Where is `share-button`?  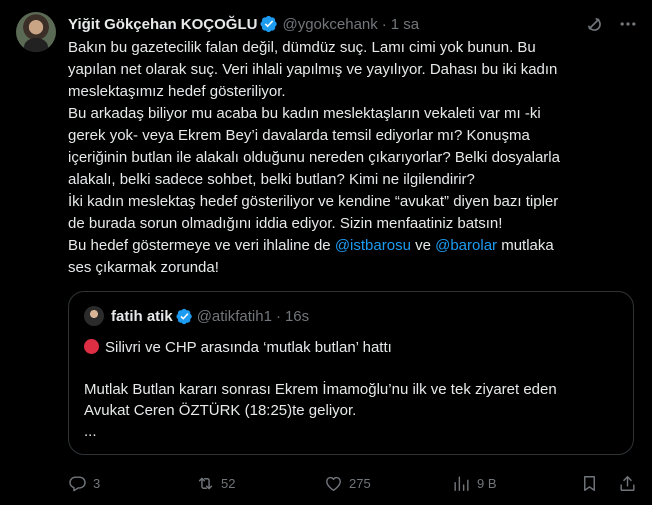
share-button is located at coordinates (630, 483).